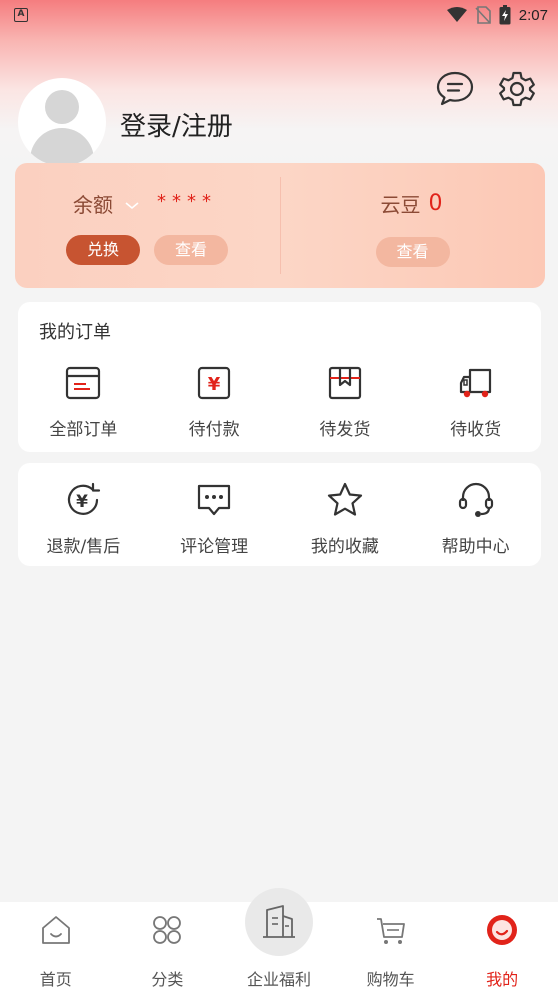  What do you see at coordinates (132, 205) in the screenshot?
I see `chevron-down-icon` at bounding box center [132, 205].